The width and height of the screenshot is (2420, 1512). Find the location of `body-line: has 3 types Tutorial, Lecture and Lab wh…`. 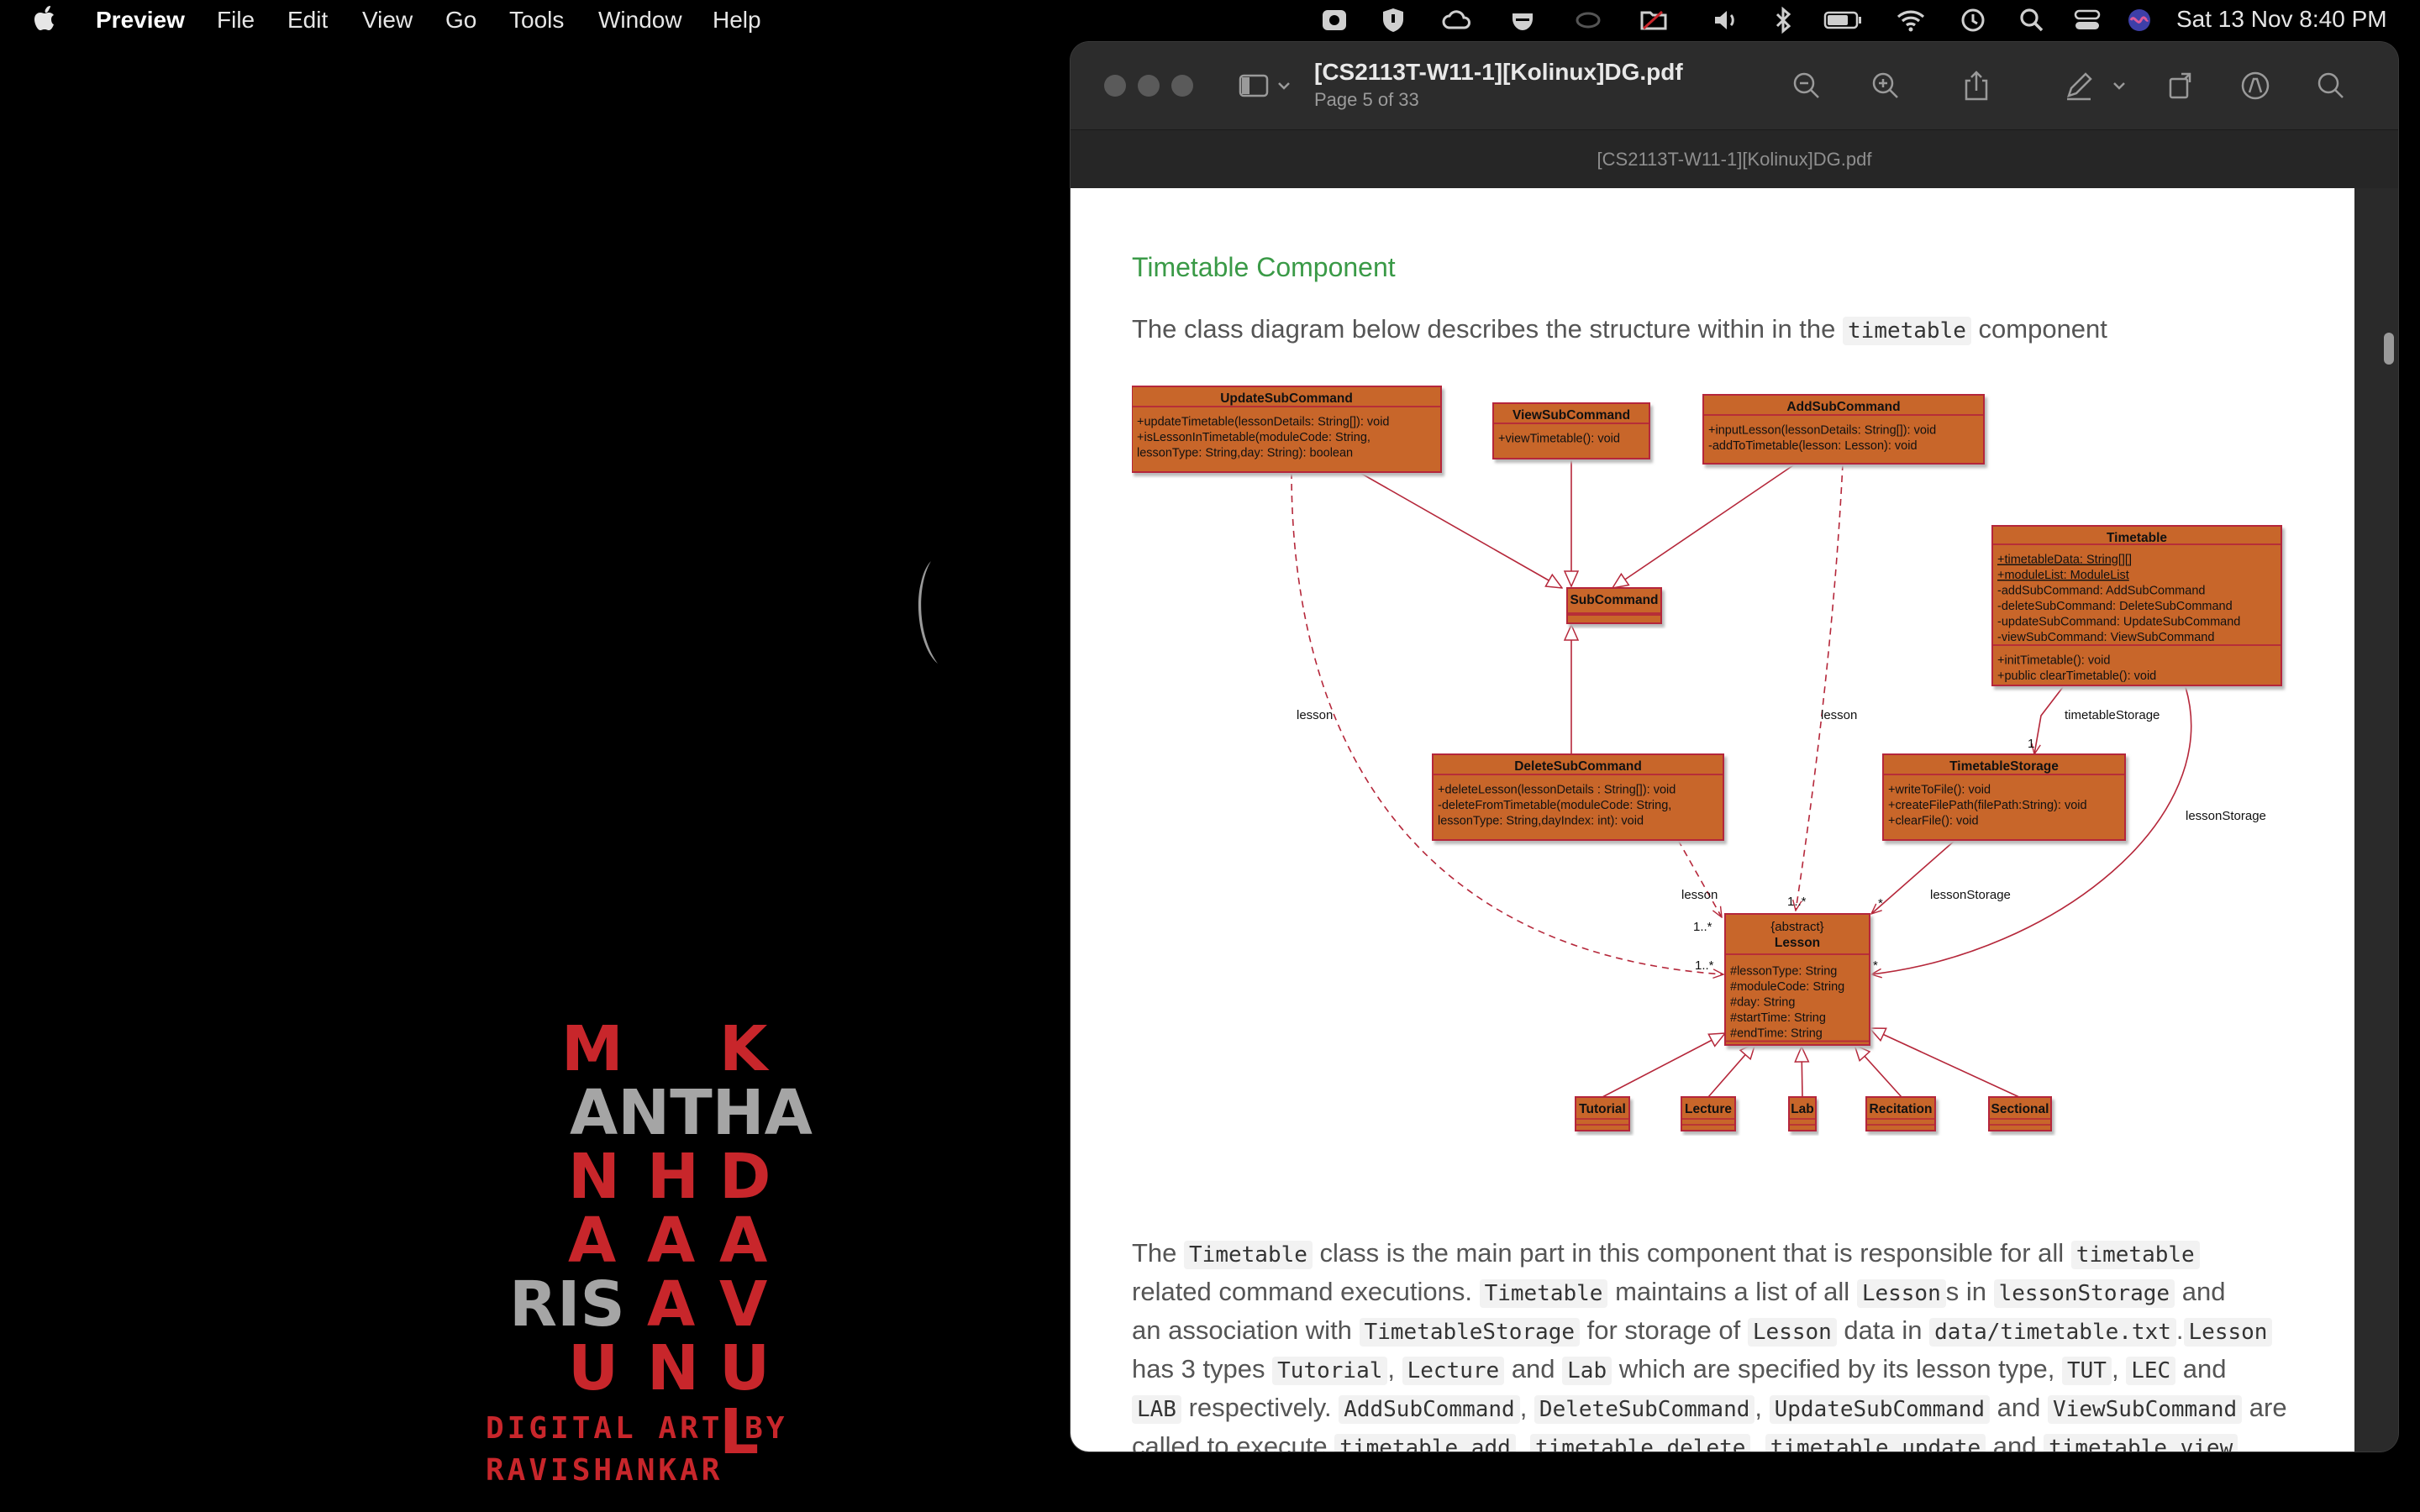

body-line: has 3 types Tutorial, Lecture and Lab wh… is located at coordinates (1680, 1369).